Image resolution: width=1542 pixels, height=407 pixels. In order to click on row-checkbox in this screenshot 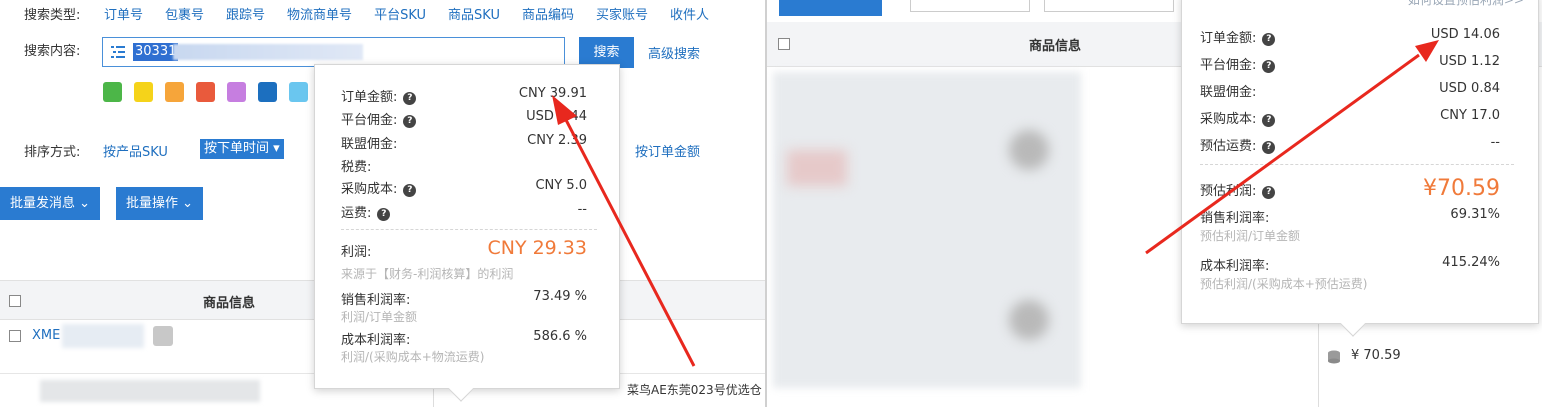, I will do `click(15, 336)`.